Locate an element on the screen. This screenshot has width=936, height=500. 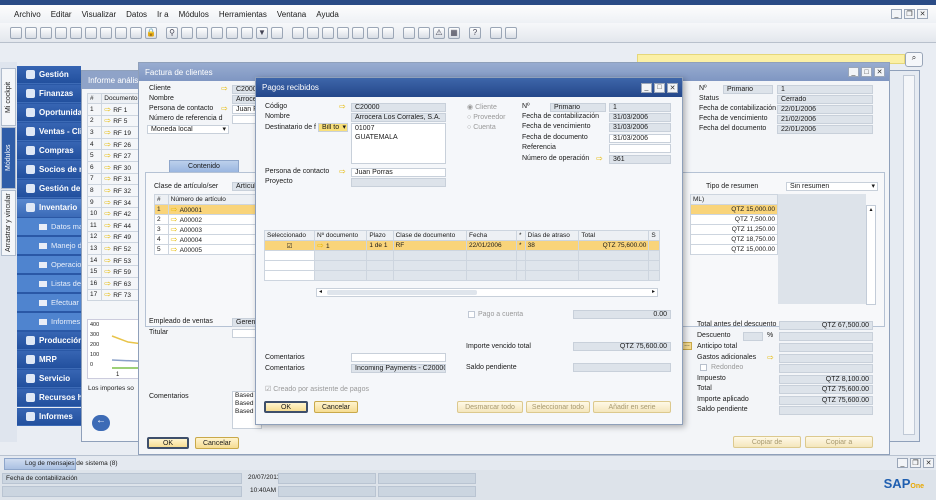
sidebar-module: Servicio is located at coordinates (49, 379).